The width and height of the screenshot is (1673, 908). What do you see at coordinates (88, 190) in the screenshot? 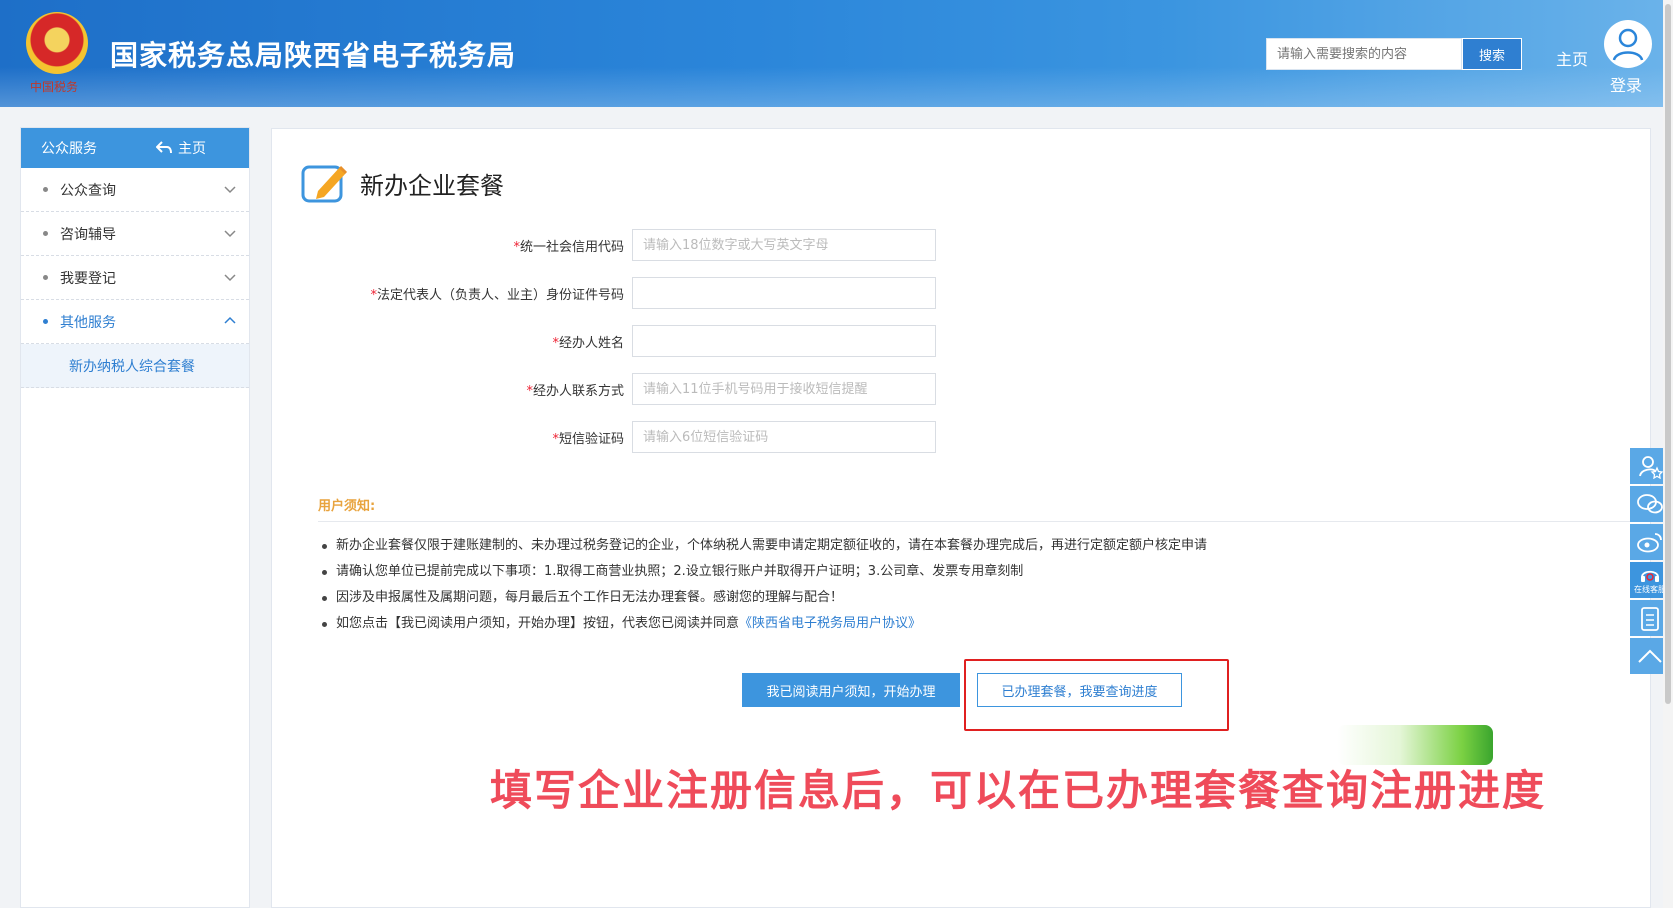
I see `sidebar-item-label: 公众查询` at bounding box center [88, 190].